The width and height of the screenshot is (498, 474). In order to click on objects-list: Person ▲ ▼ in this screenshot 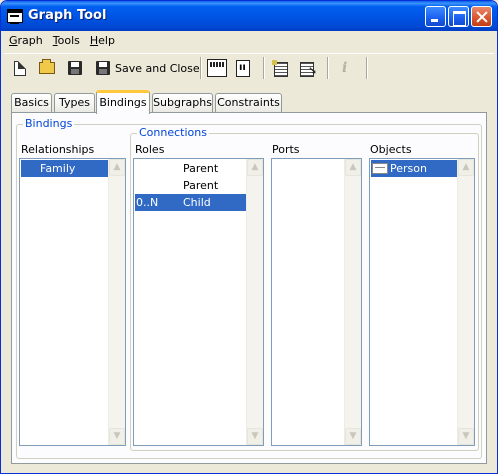, I will do `click(422, 302)`.